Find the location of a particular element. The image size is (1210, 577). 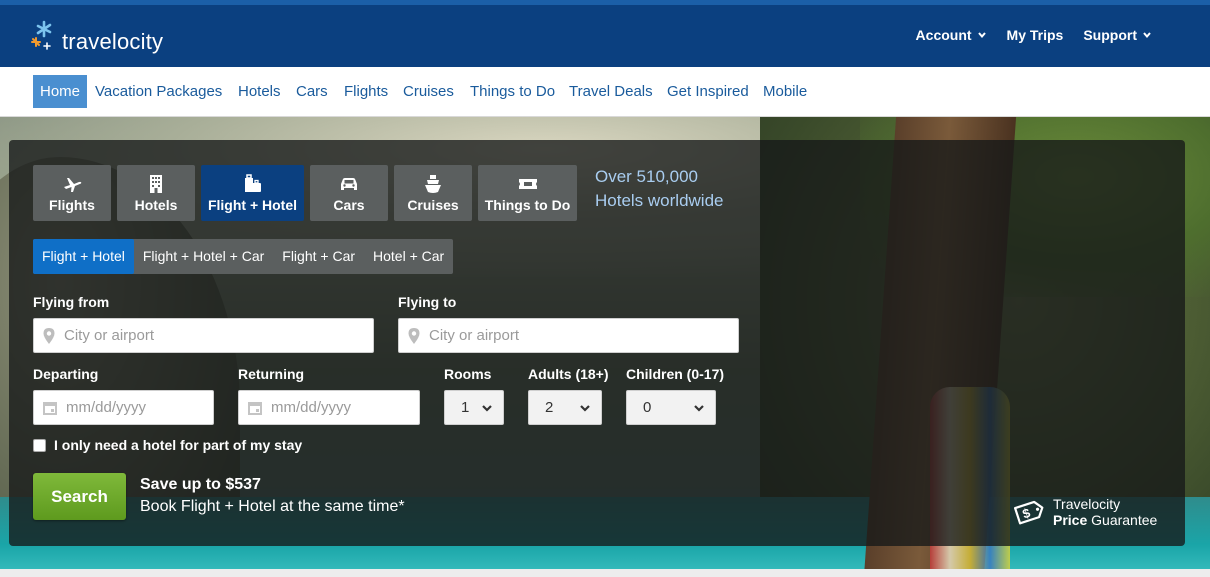

subtab-flight-car: Flight + Car is located at coordinates (318, 256).